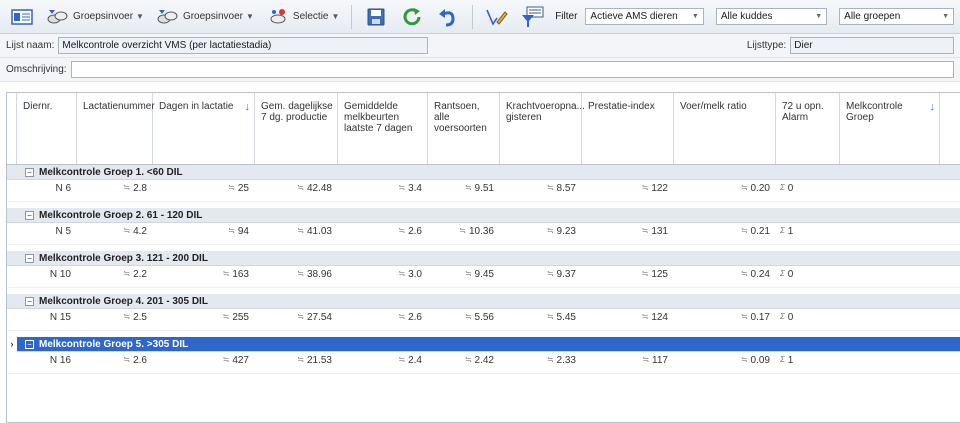 This screenshot has width=960, height=423. I want to click on selection-label: Selectie, so click(310, 16).